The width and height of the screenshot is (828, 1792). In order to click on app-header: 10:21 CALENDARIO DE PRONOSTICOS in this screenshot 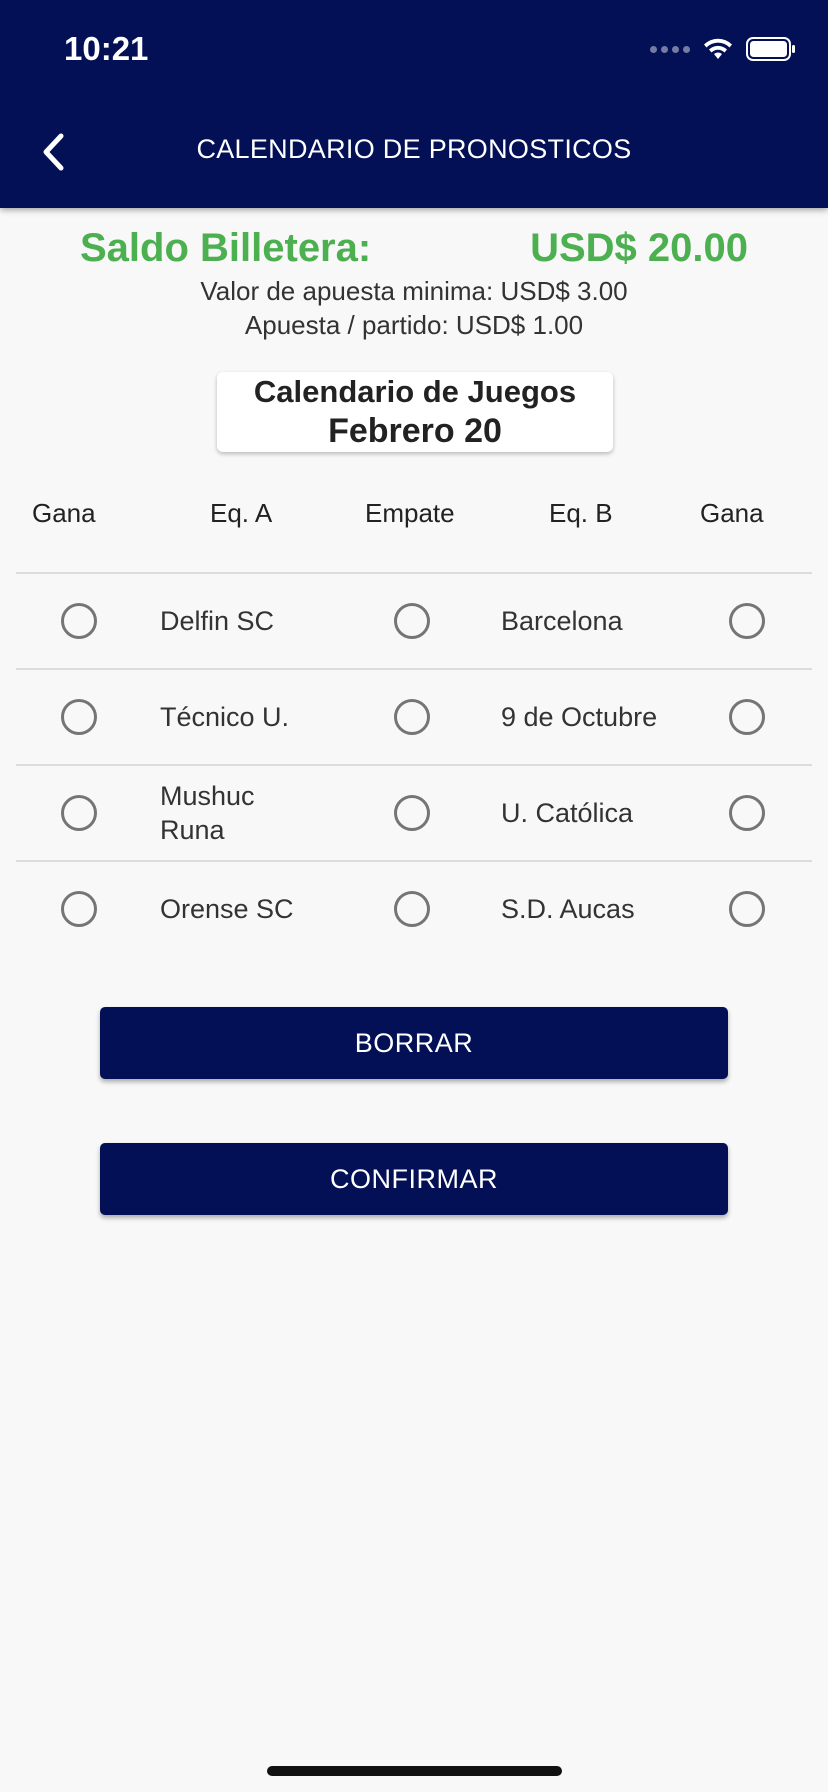, I will do `click(414, 104)`.